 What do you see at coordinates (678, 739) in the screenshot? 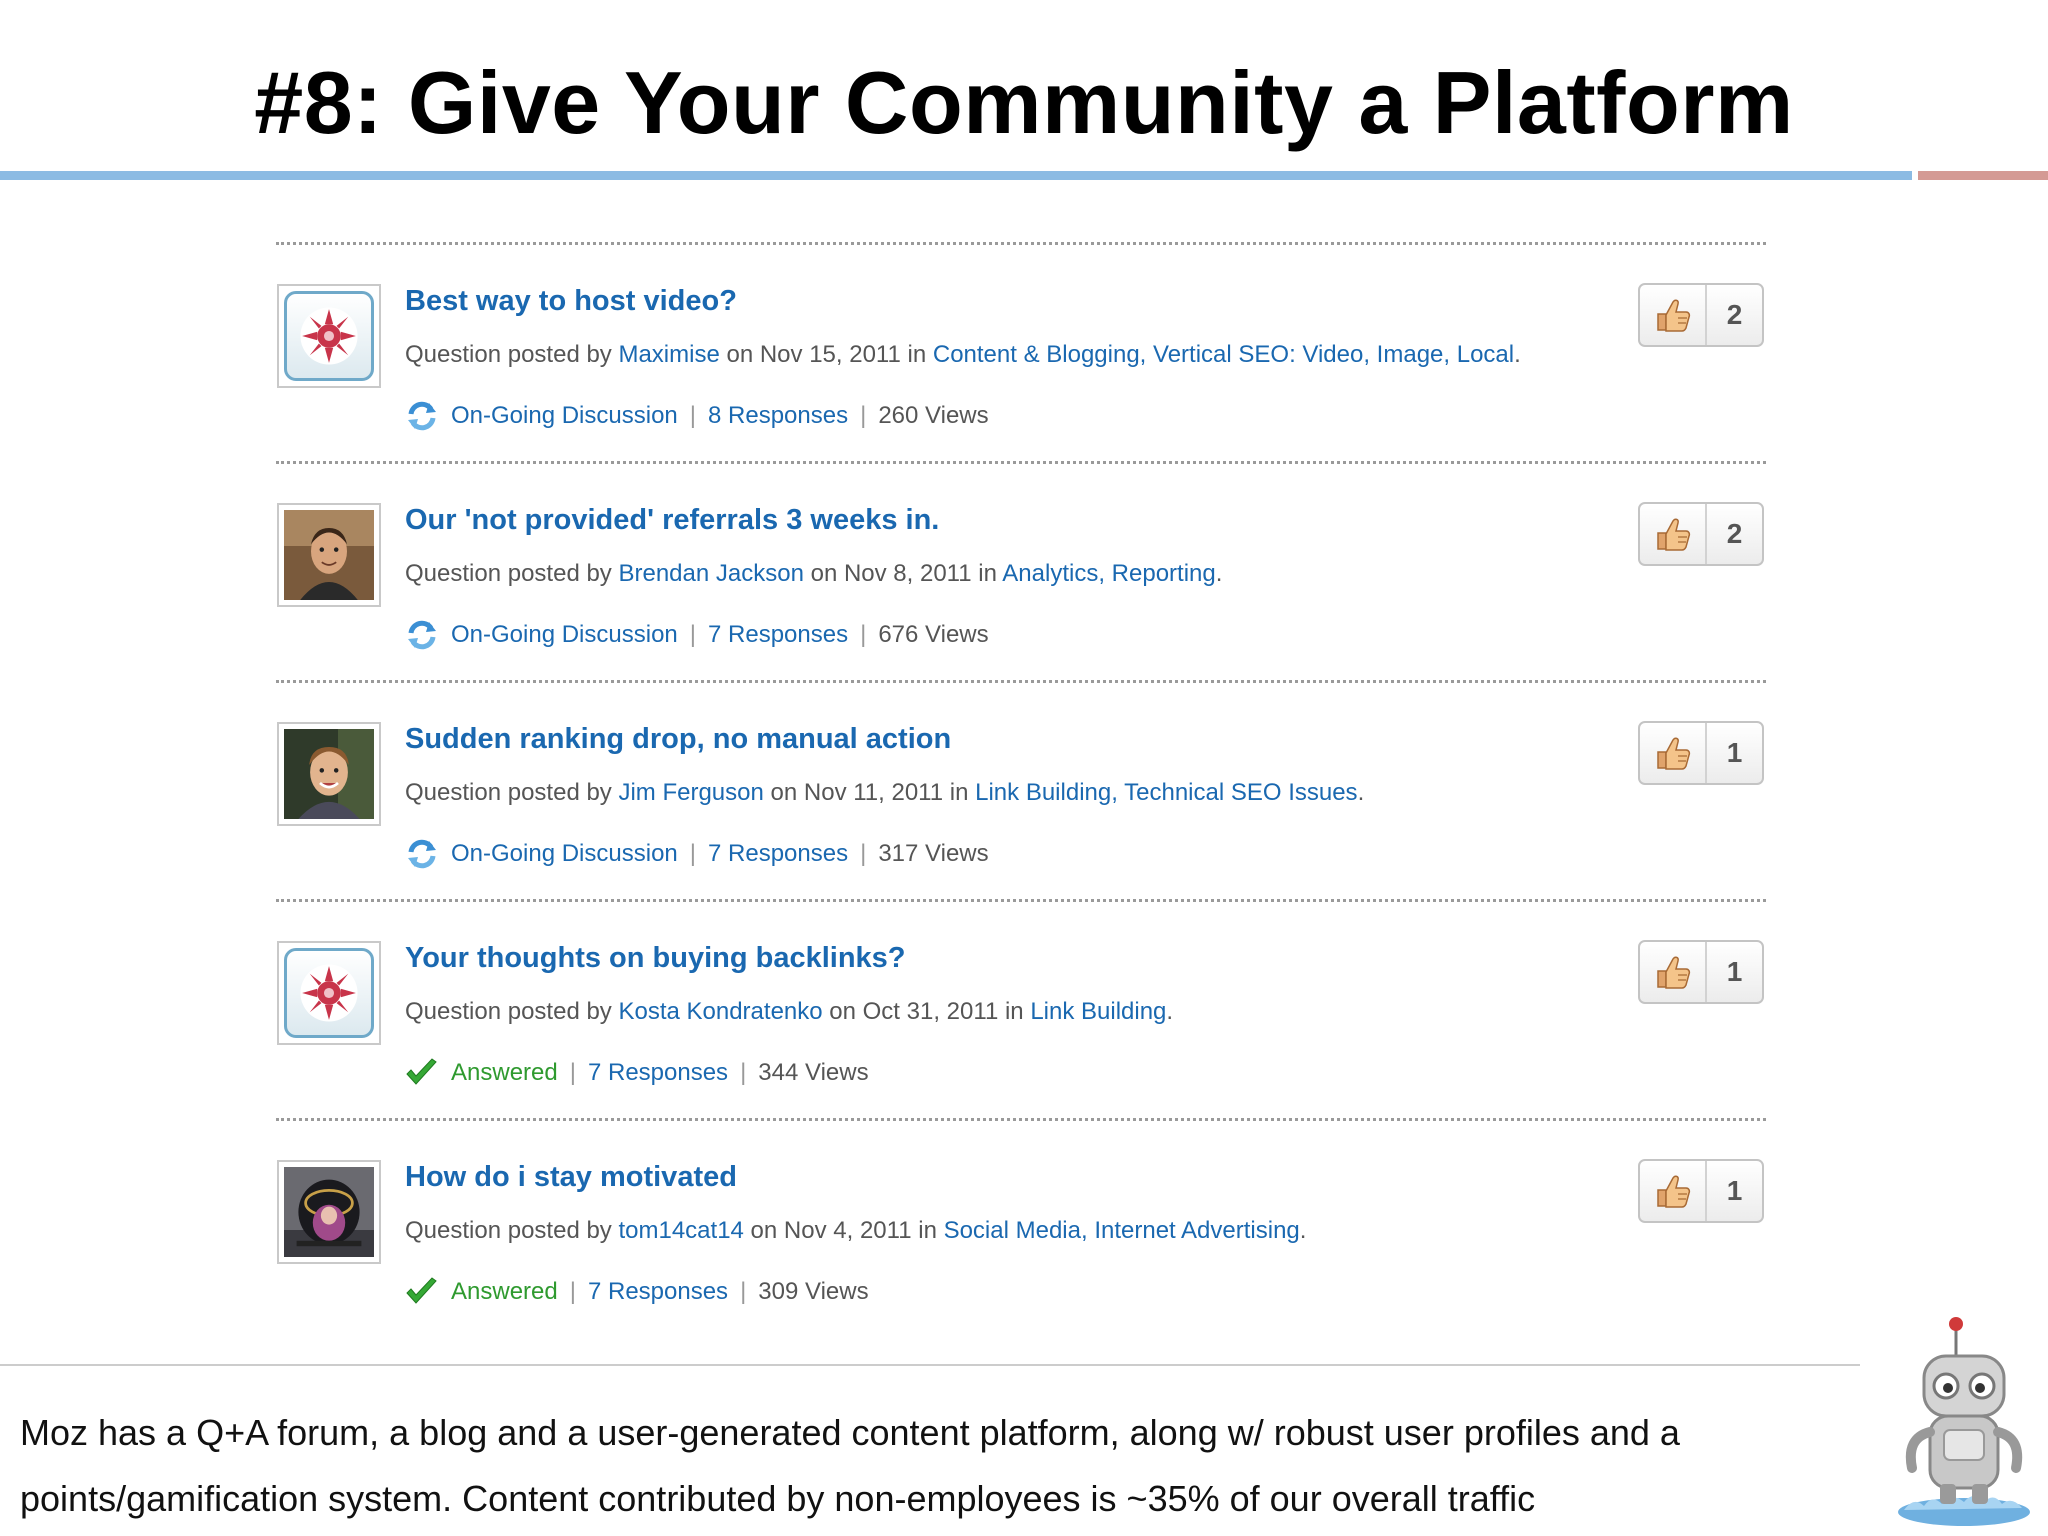
I see `question-title-link: Sudden ranking drop, no manual action` at bounding box center [678, 739].